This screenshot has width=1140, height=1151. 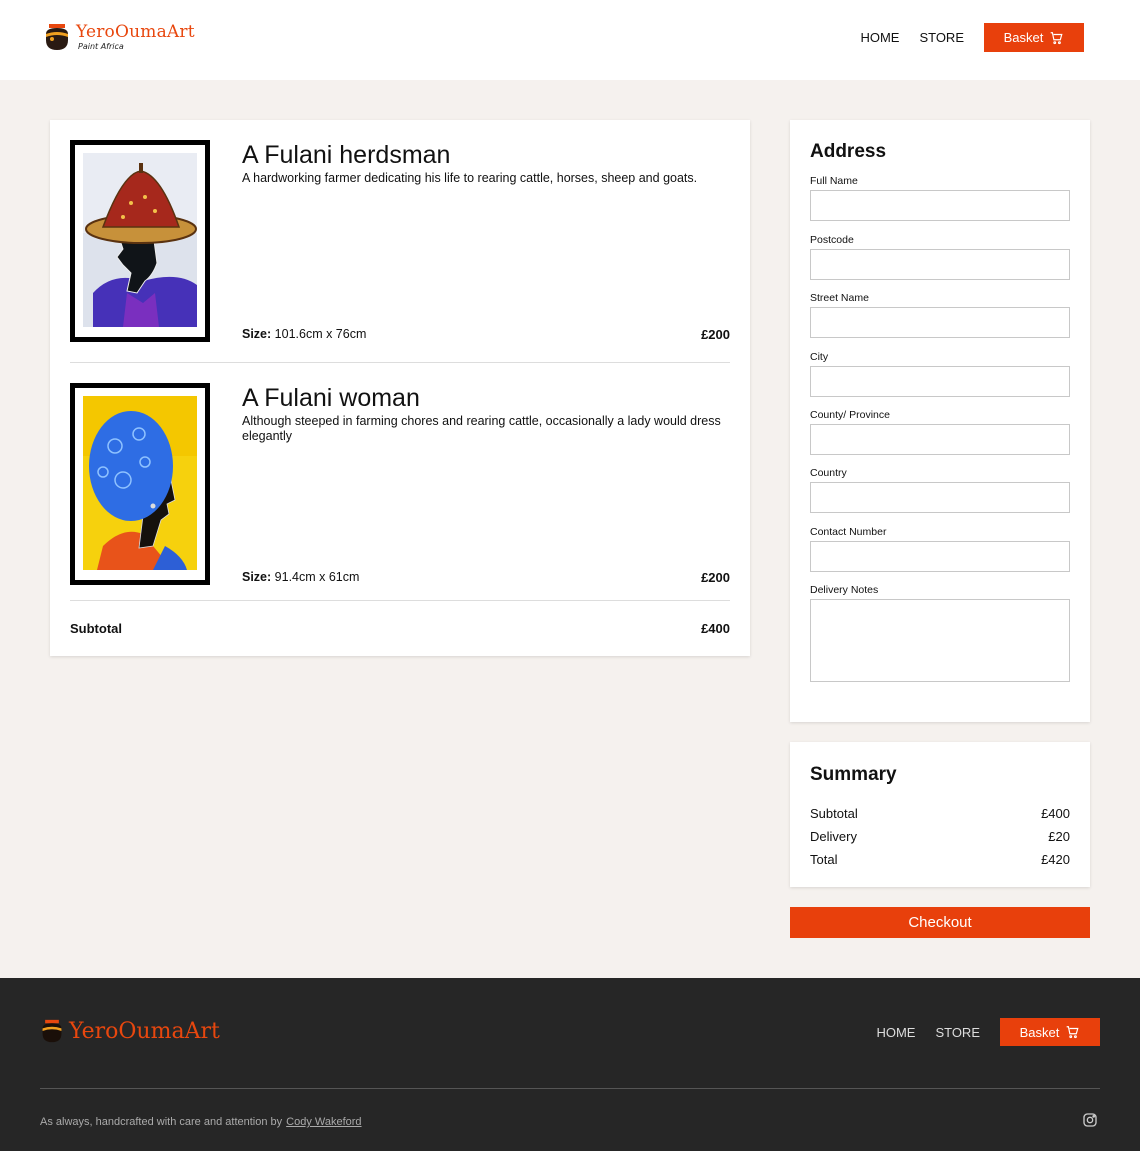 I want to click on basket-button: Basket, so click(x=1034, y=37).